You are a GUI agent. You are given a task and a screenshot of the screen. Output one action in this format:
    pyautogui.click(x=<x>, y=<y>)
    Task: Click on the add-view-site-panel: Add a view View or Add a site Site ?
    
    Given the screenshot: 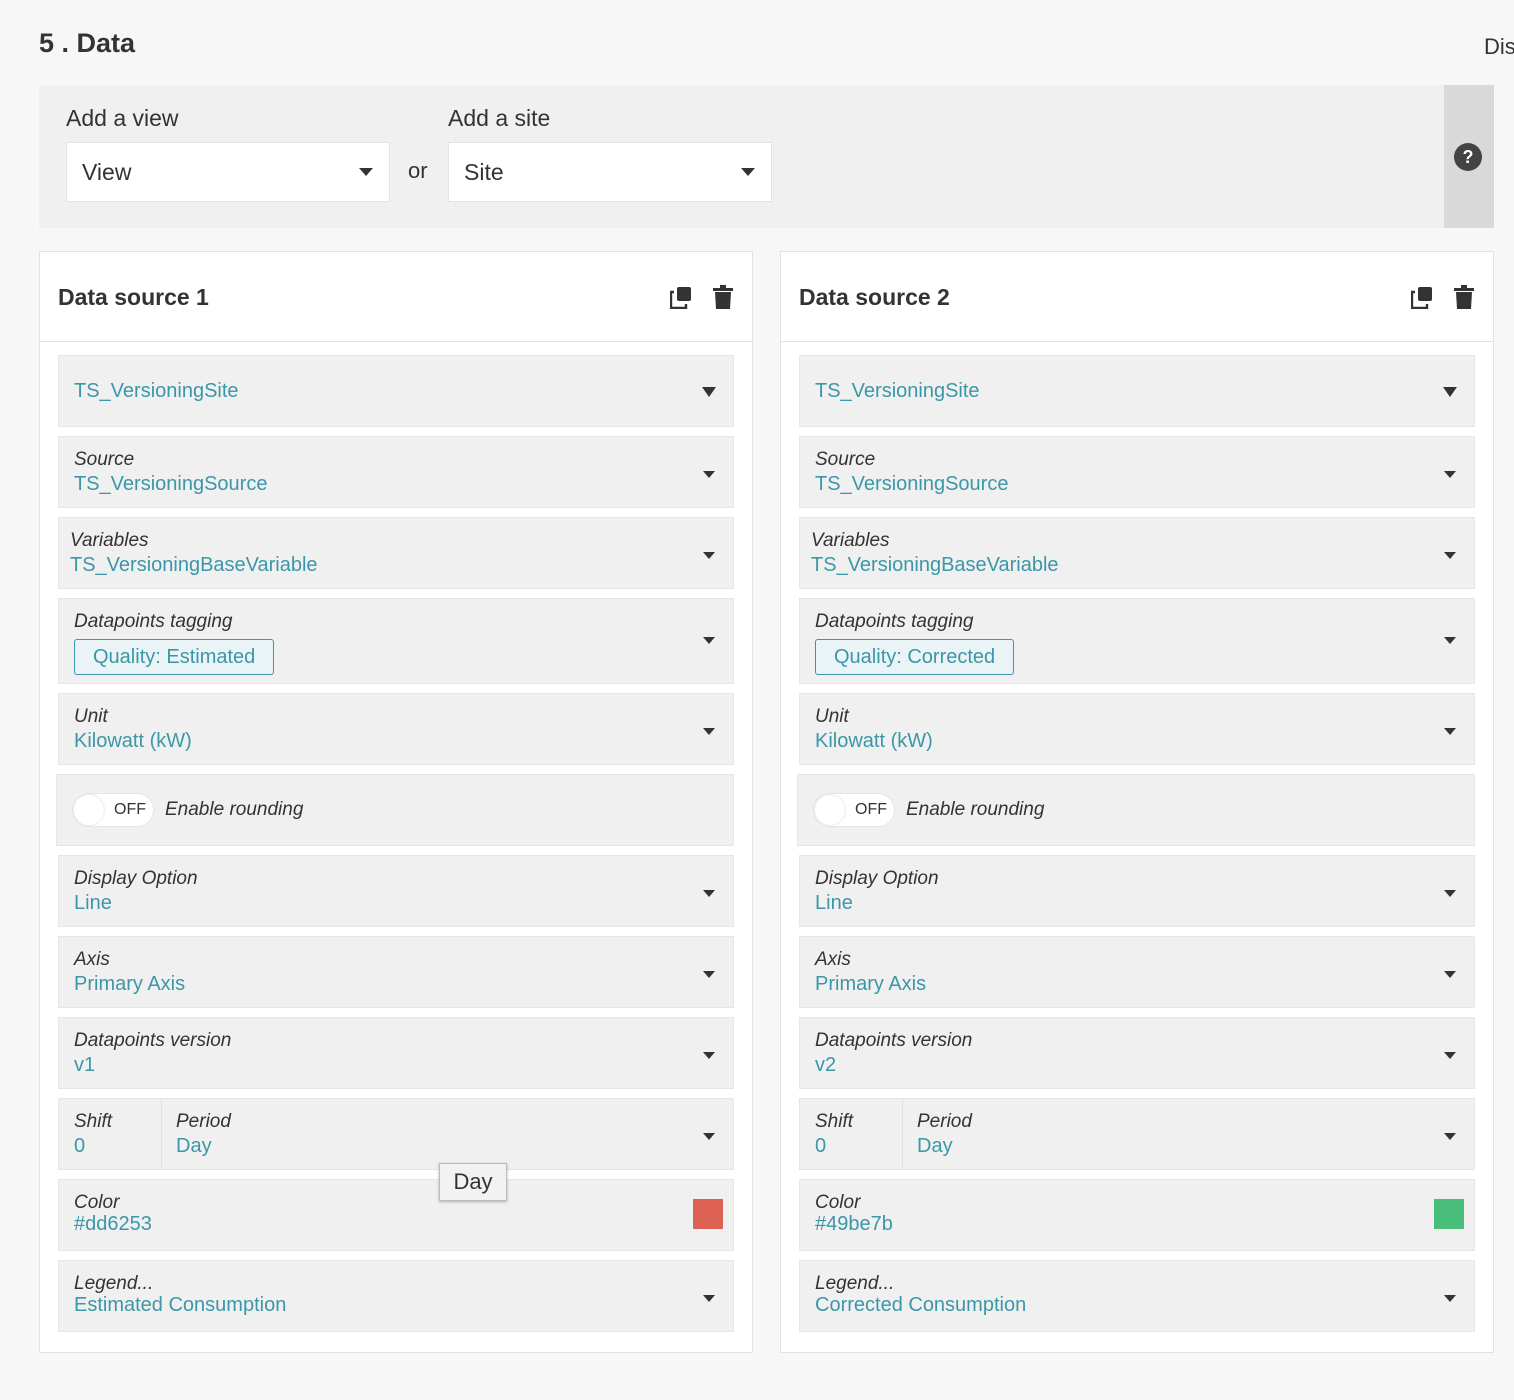 What is the action you would take?
    pyautogui.click(x=766, y=156)
    